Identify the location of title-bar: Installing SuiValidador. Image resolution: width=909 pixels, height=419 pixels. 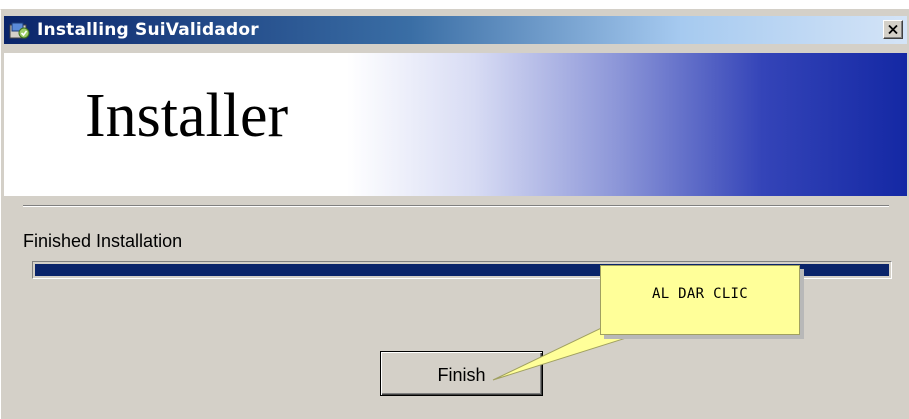
(455, 30).